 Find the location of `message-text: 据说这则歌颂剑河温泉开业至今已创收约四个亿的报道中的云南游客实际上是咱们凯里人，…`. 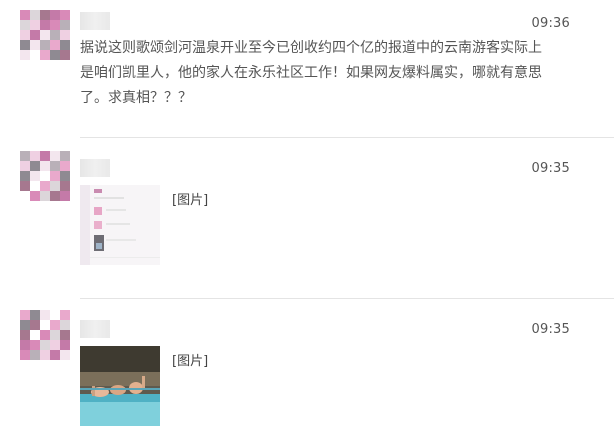

message-text: 据说这则歌颂剑河温泉开业至今已创收约四个亿的报道中的云南游客实际上是咱们凯里人，… is located at coordinates (311, 73).